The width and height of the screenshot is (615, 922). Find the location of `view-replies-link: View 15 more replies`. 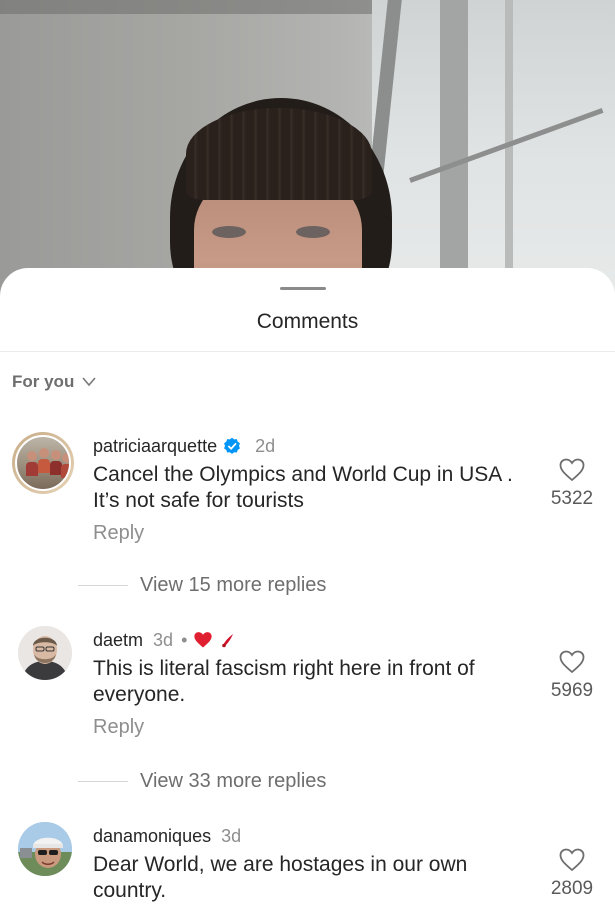

view-replies-link: View 15 more replies is located at coordinates (202, 585).